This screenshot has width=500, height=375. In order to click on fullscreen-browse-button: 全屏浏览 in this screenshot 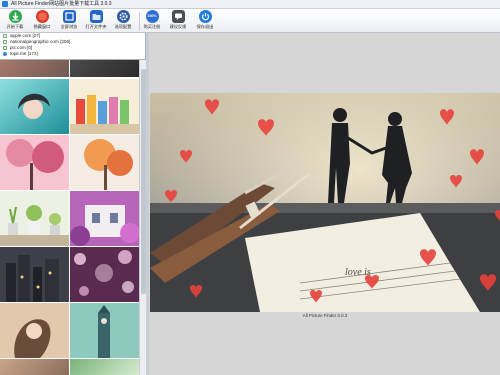, I will do `click(69, 21)`.